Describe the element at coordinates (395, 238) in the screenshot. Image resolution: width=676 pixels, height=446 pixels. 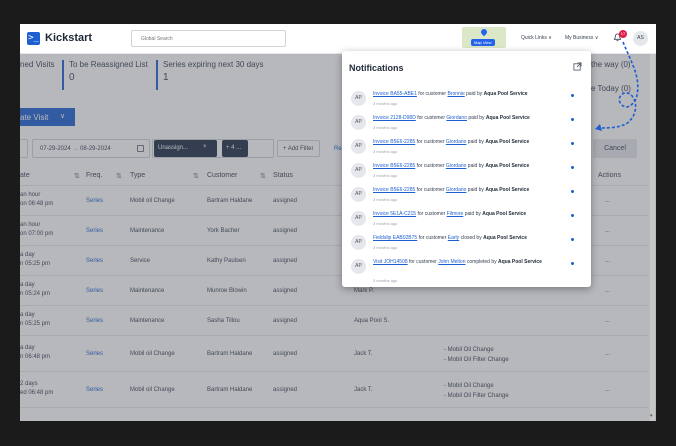
I see `notification-link: Fieldslip EAB02B75` at that location.